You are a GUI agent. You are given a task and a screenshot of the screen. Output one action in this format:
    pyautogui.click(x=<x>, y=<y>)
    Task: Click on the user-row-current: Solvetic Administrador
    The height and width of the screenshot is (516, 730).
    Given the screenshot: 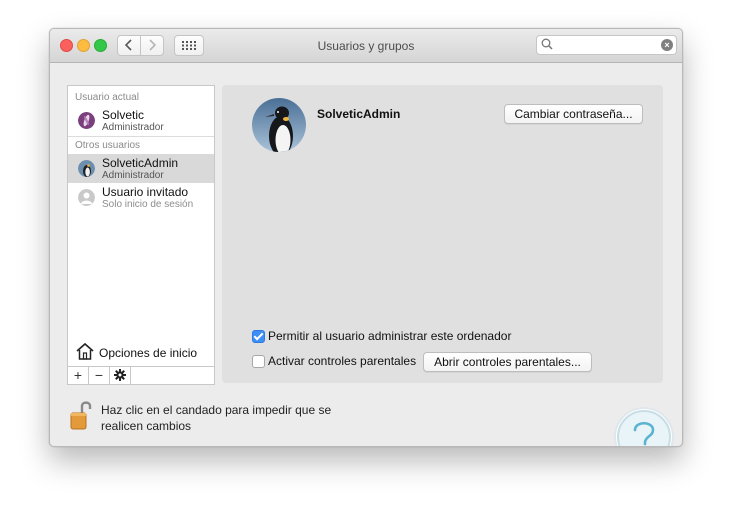 What is the action you would take?
    pyautogui.click(x=141, y=120)
    